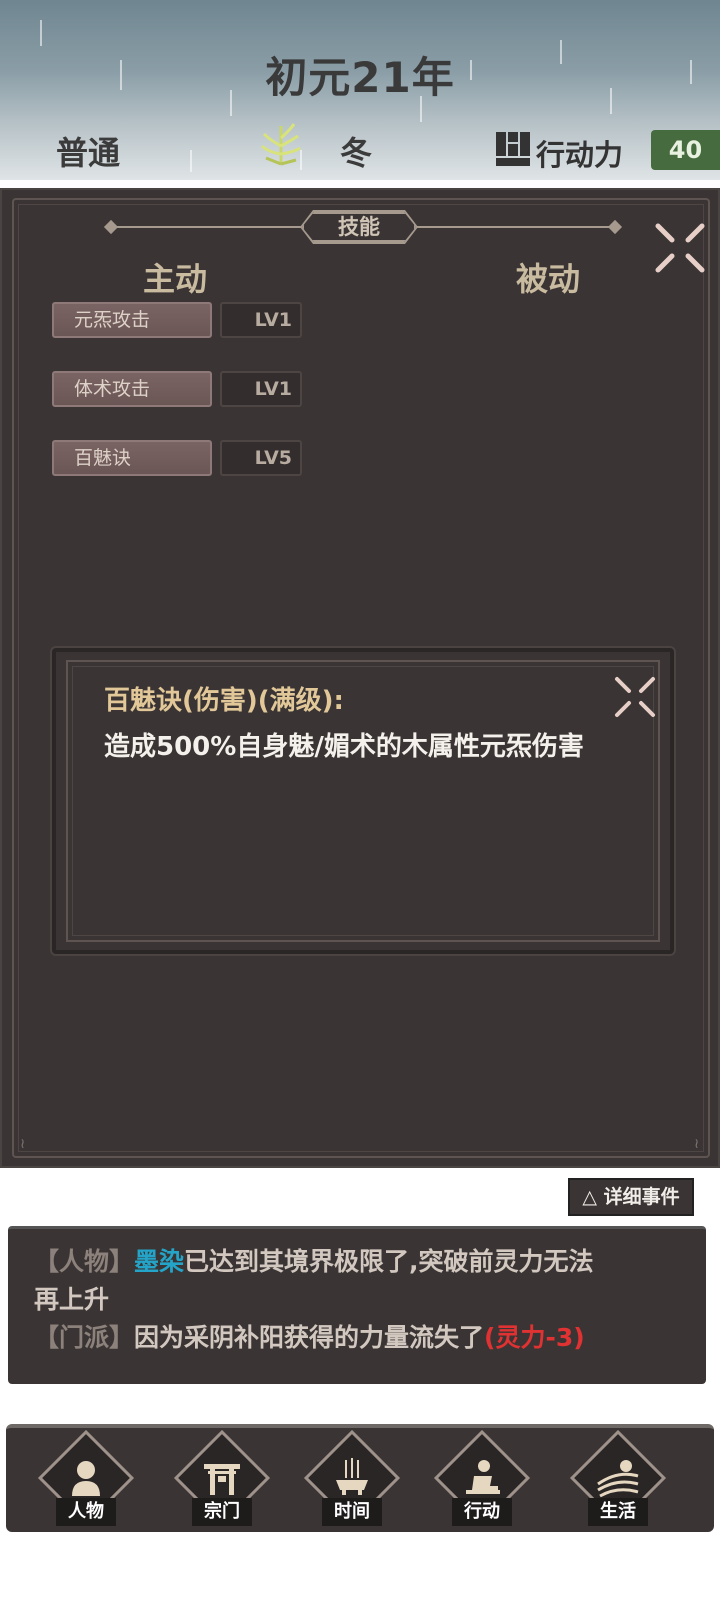 The width and height of the screenshot is (720, 1600). I want to click on top-status-bar: 初元21年 普通 冬 行动力 40, so click(360, 90).